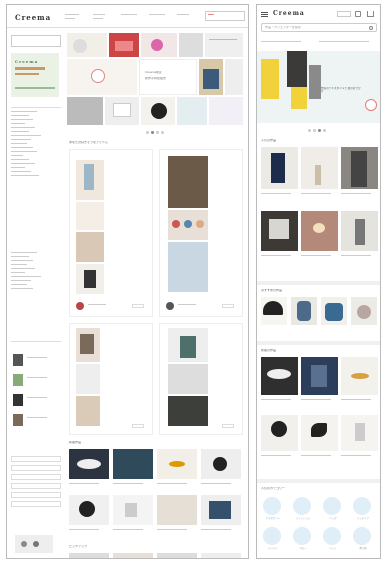  What do you see at coordinates (302, 506) in the screenshot?
I see `category-fashion-icon` at bounding box center [302, 506].